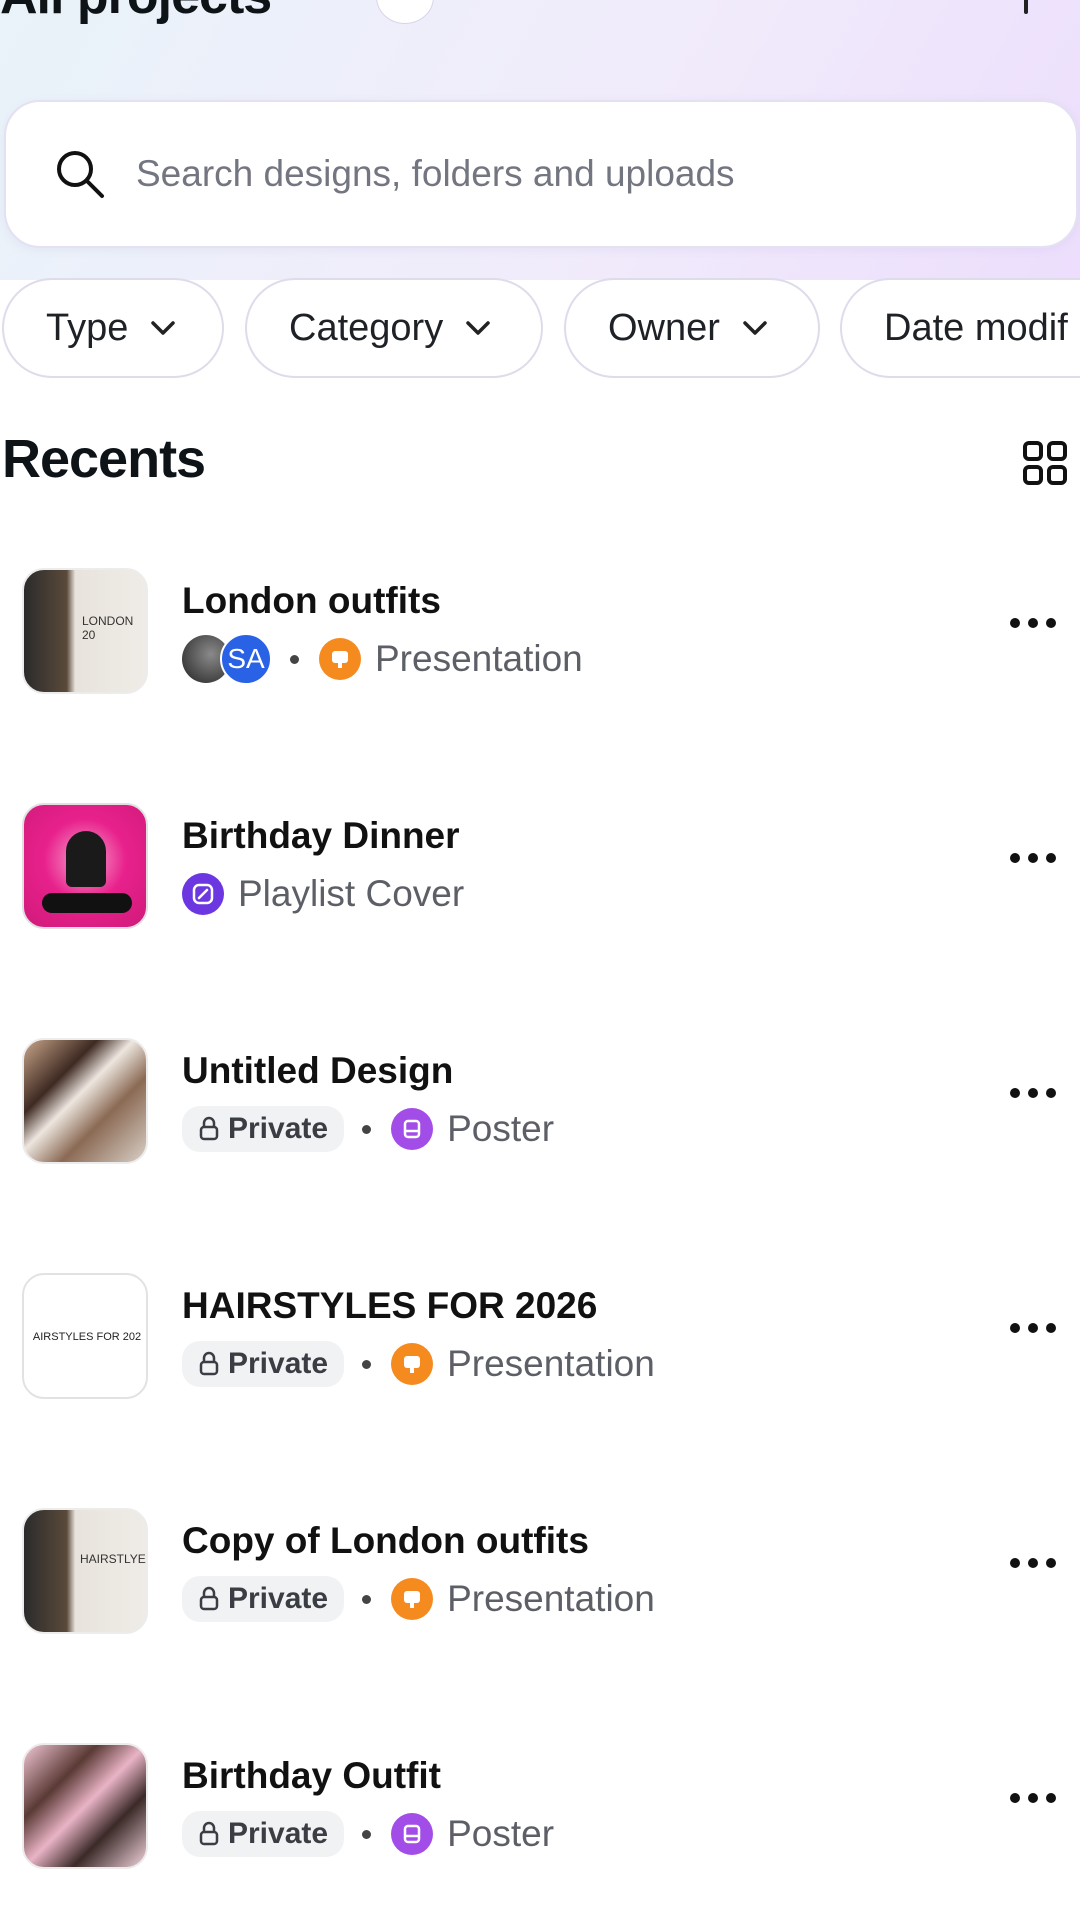 The image size is (1080, 1920). I want to click on thumbnail-text: AIRSTYLES FOR 202, so click(87, 1337).